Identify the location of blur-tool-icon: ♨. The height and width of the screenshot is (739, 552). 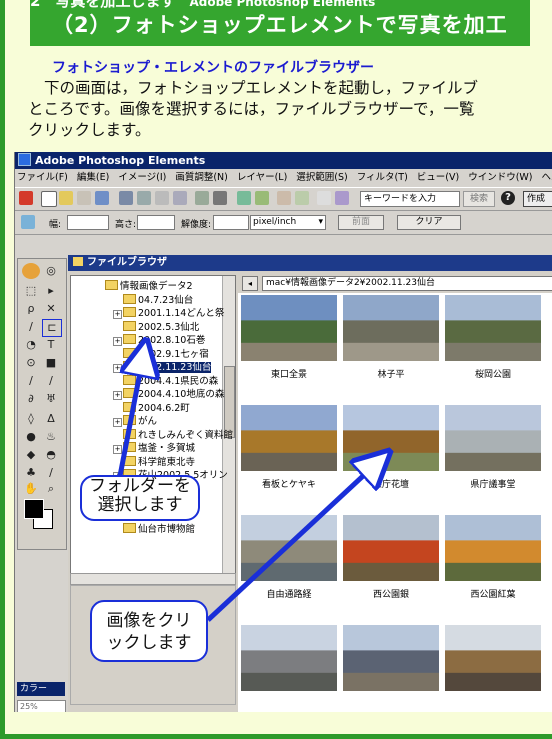
(51, 437).